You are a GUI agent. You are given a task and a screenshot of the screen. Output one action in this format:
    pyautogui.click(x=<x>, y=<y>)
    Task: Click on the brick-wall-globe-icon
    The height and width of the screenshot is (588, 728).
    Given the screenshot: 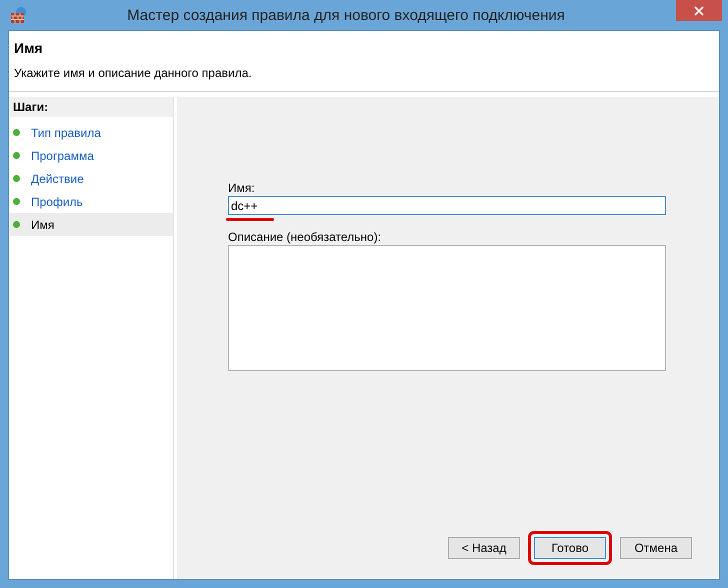 What is the action you would take?
    pyautogui.click(x=19, y=15)
    